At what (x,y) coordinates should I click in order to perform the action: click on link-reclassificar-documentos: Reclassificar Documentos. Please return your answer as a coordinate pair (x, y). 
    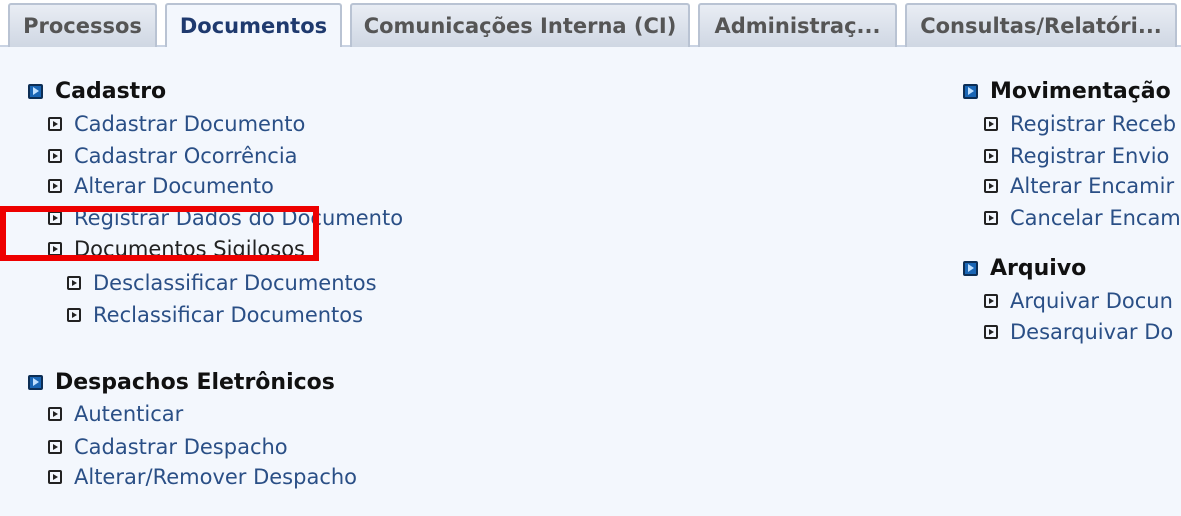
    Looking at the image, I should click on (215, 315).